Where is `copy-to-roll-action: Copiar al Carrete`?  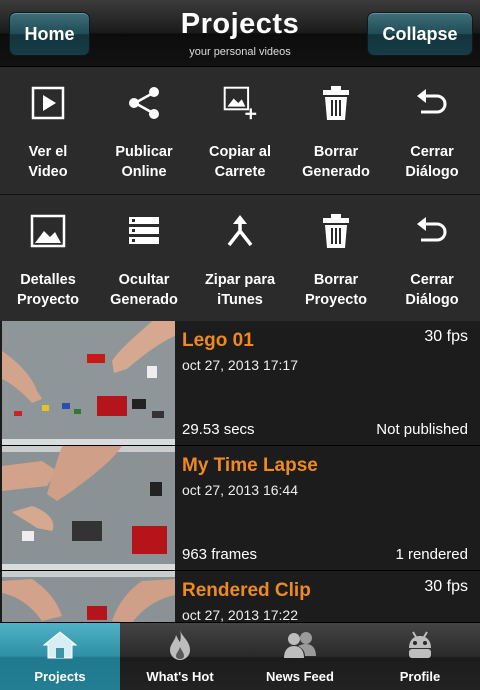
copy-to-roll-action: Copiar al Carrete is located at coordinates (240, 130).